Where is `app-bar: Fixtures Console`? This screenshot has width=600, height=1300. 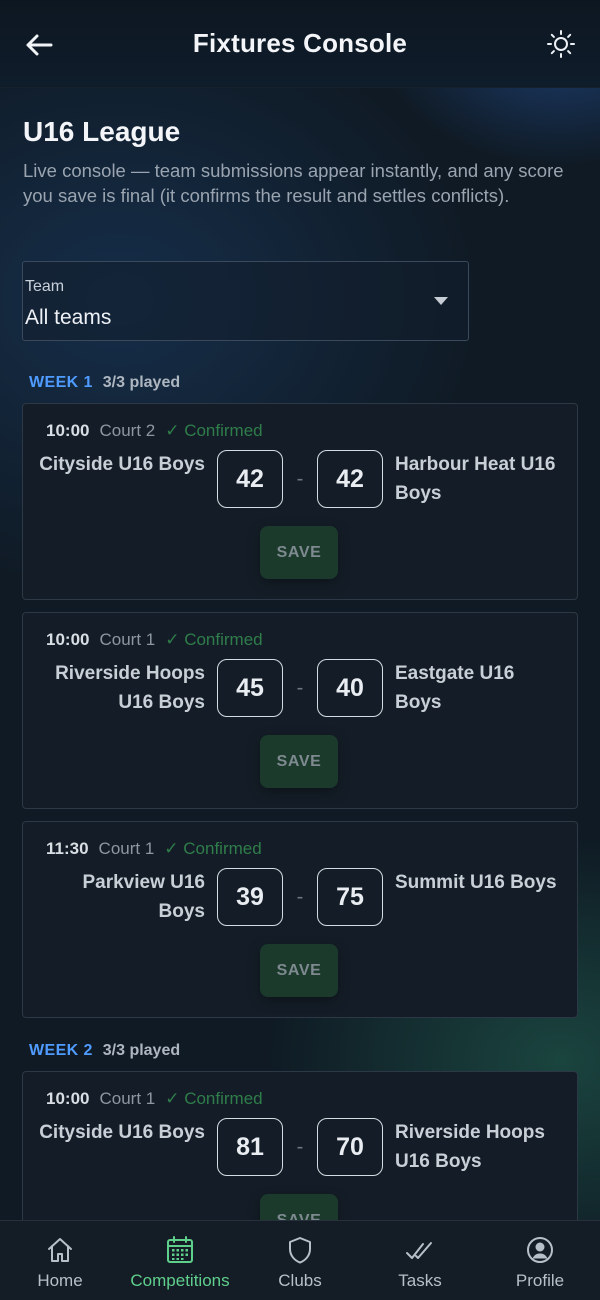
app-bar: Fixtures Console is located at coordinates (300, 44).